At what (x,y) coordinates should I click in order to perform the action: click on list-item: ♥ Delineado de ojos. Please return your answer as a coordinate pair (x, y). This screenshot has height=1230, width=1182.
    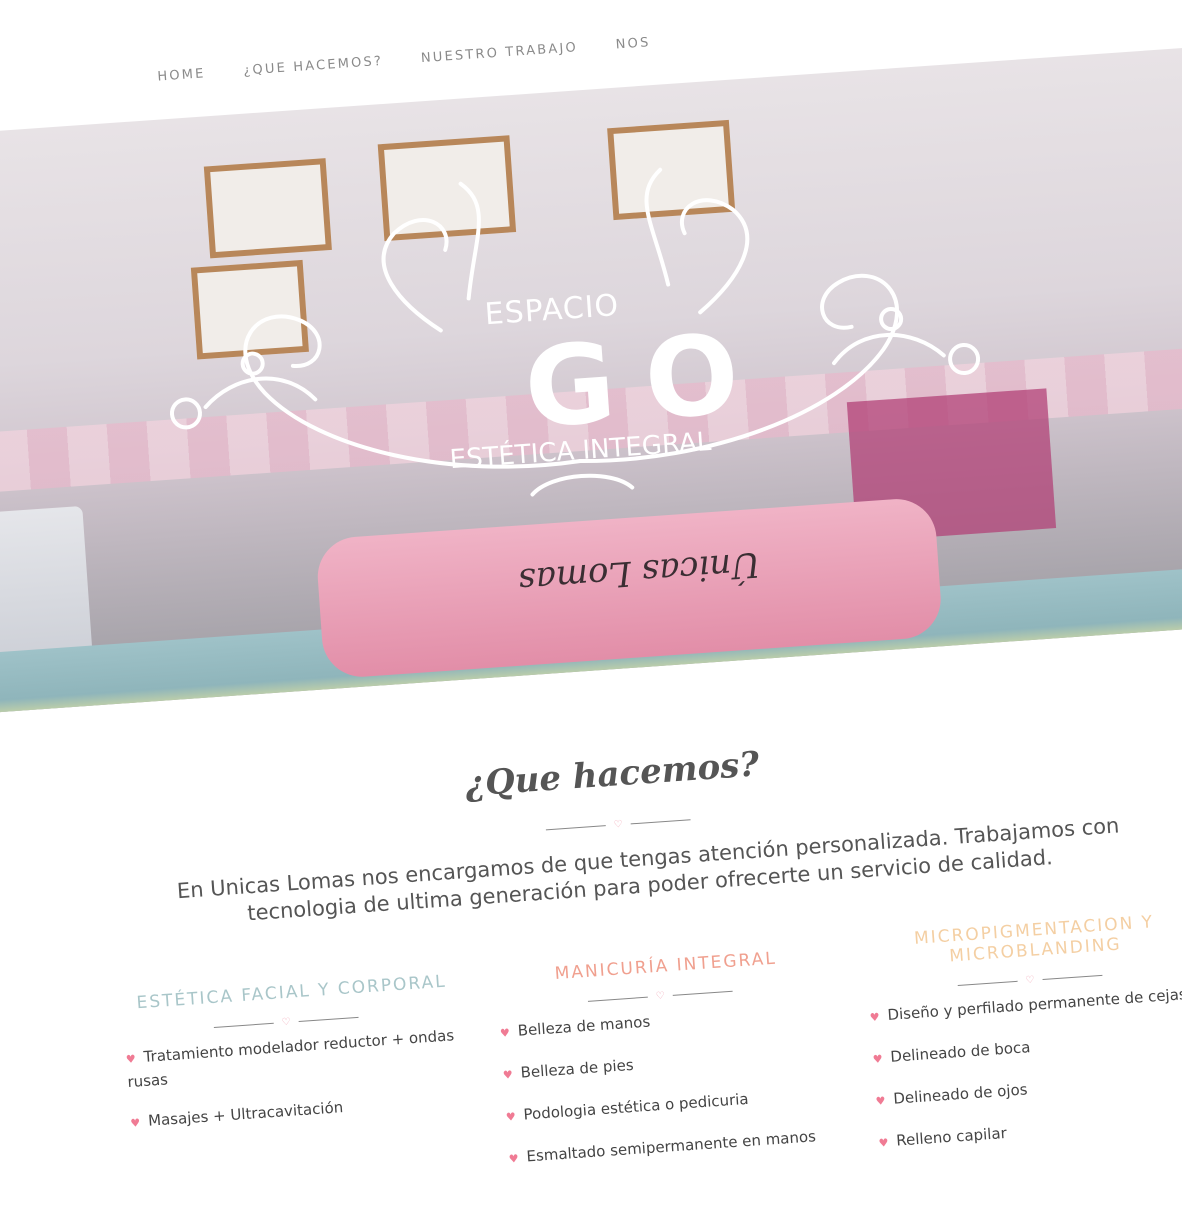
    Looking at the image, I should click on (1028, 1089).